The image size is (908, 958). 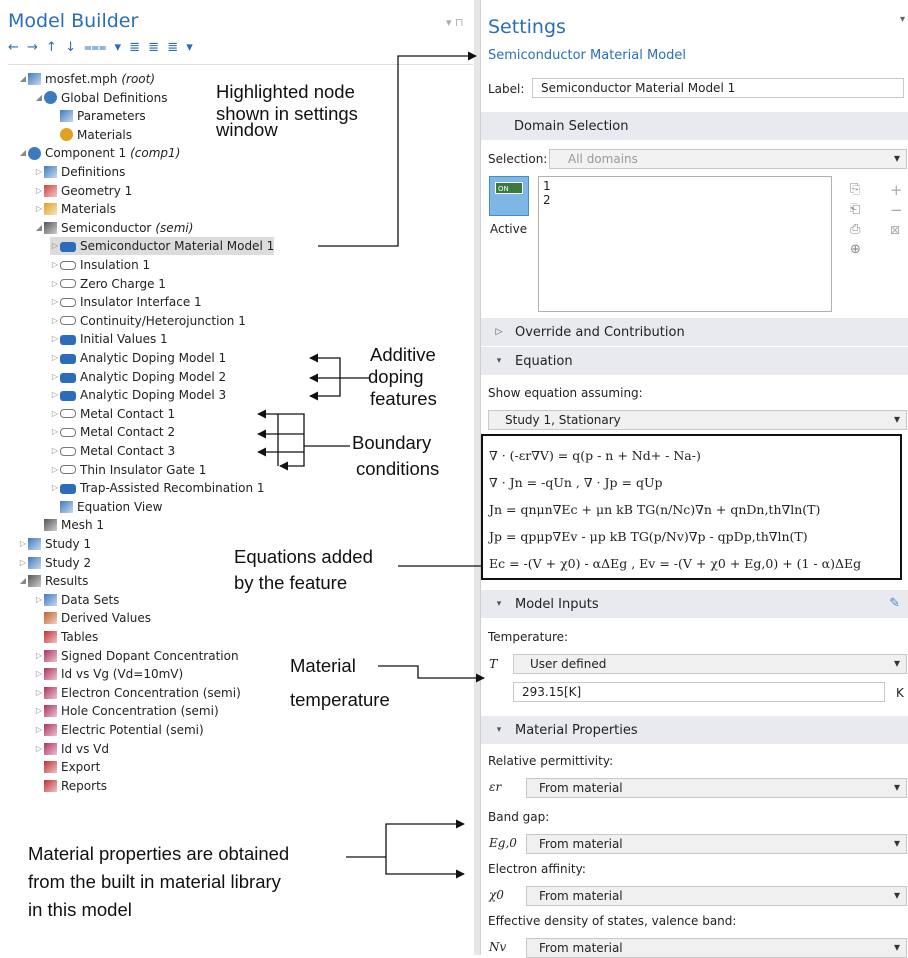 I want to click on arrow-bandgap, so click(x=405, y=838).